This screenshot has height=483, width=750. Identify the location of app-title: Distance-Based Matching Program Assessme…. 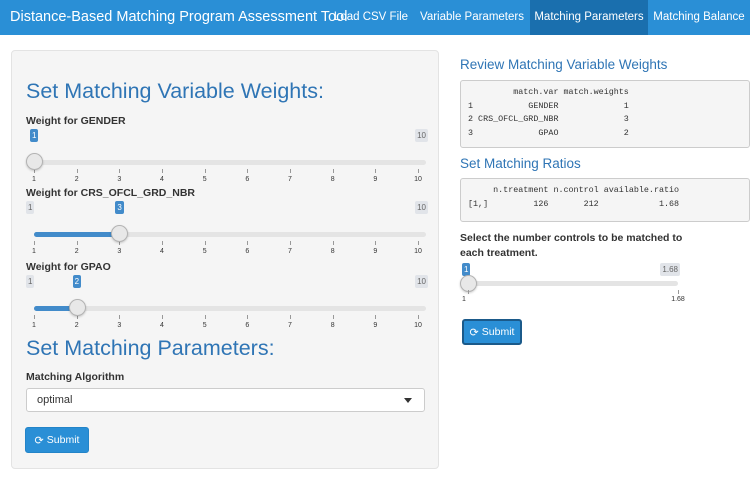
(179, 17).